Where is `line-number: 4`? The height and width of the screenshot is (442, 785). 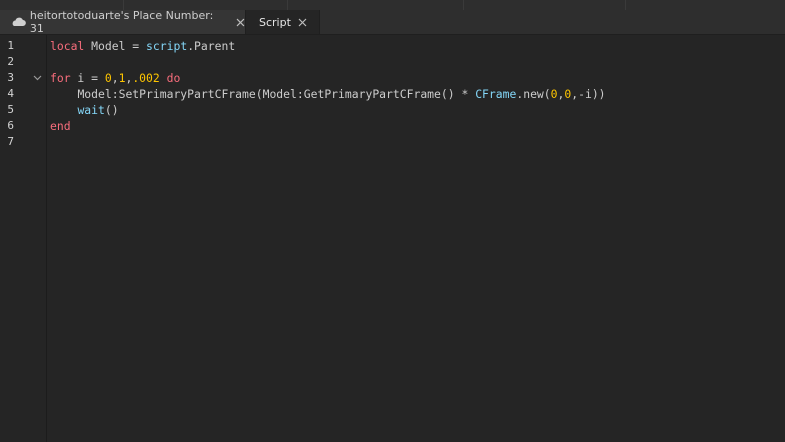
line-number: 4 is located at coordinates (10, 93).